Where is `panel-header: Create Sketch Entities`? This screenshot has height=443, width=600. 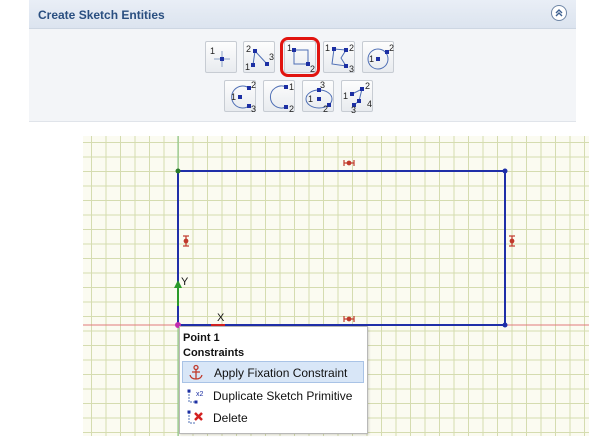
panel-header: Create Sketch Entities is located at coordinates (302, 14).